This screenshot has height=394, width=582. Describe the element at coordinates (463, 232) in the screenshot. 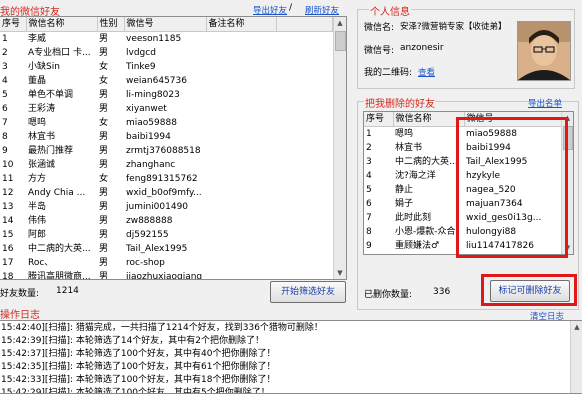

I see `table-row: 8 小恩-爆款-众合 hulongyi88` at that location.